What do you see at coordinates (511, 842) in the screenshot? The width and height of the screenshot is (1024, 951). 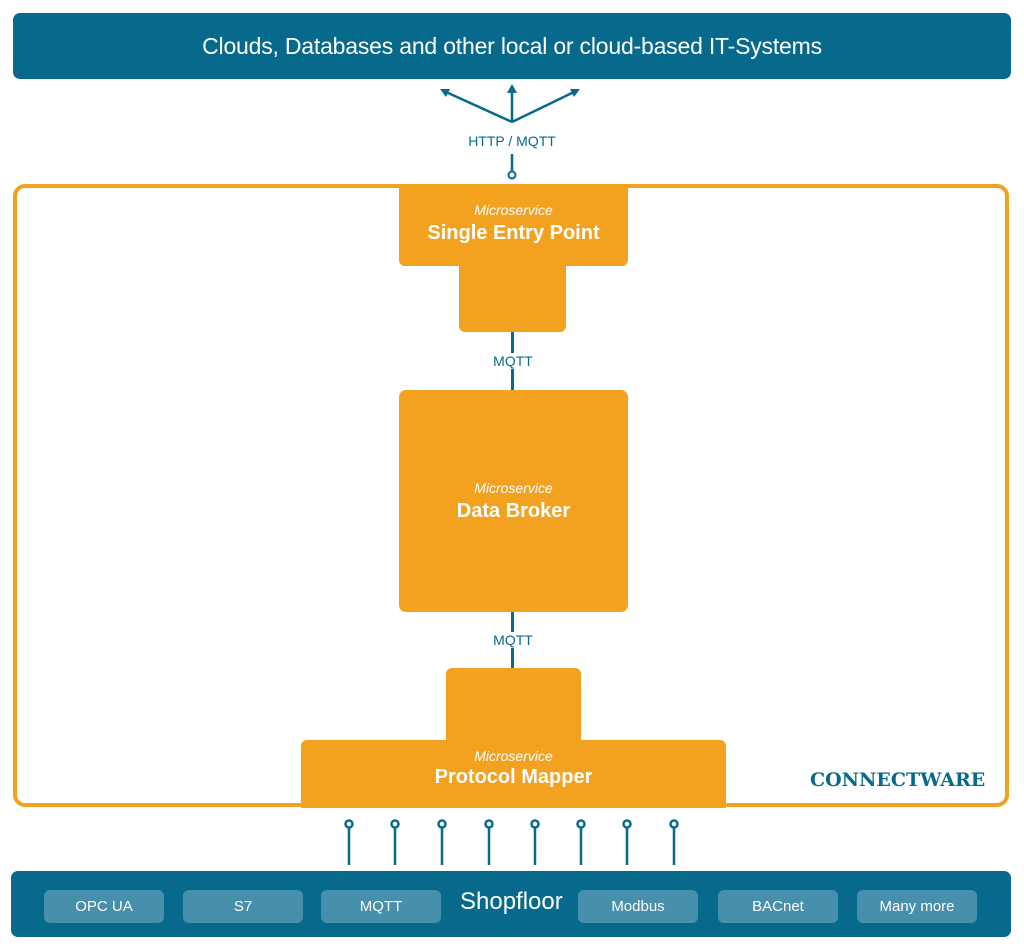 I see `shopfloor-connectors` at bounding box center [511, 842].